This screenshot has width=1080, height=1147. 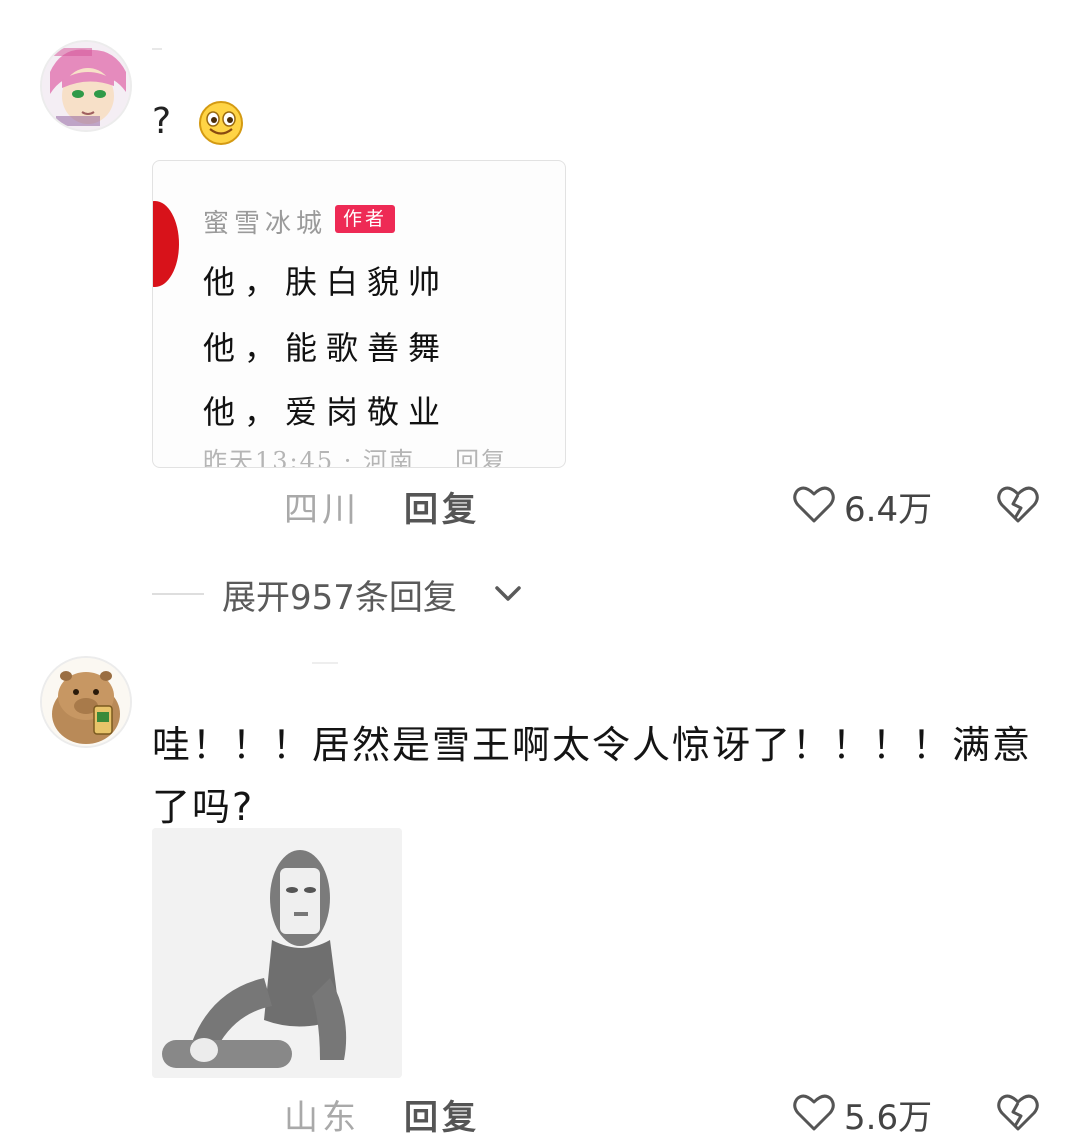 What do you see at coordinates (888, 510) in the screenshot?
I see `like-count: 6.4万` at bounding box center [888, 510].